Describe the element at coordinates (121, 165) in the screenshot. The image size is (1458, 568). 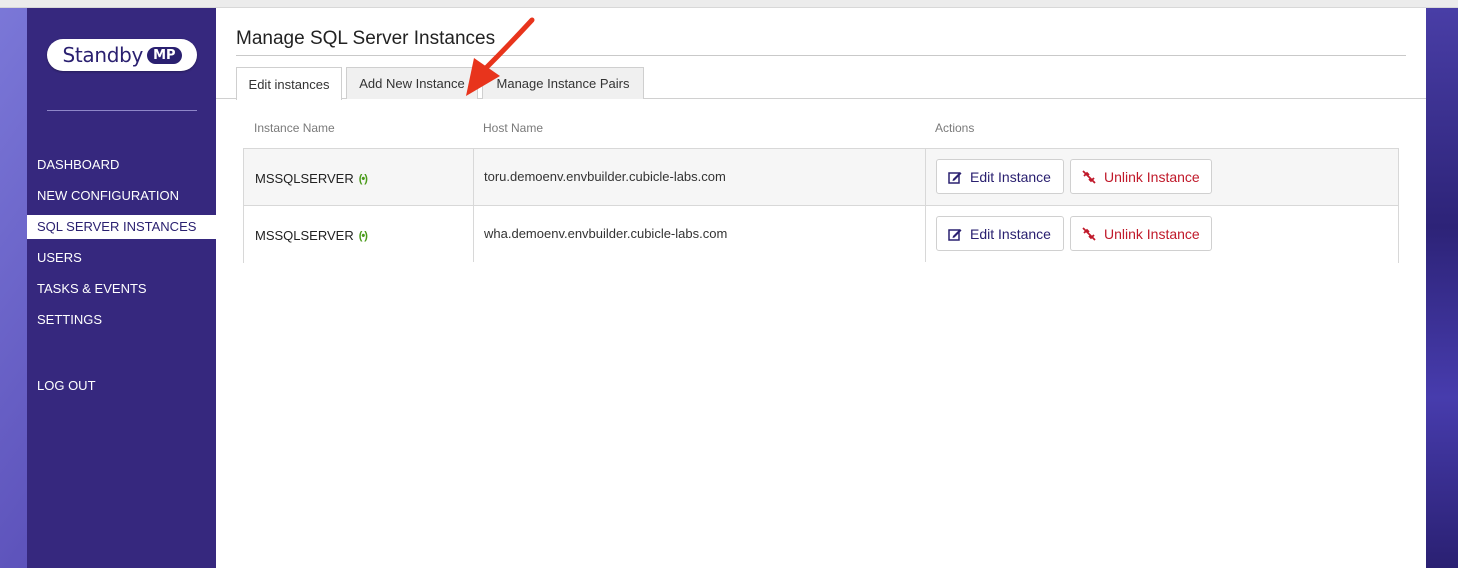
I see `sidebar-item-dashboard: DASHBOARD` at that location.